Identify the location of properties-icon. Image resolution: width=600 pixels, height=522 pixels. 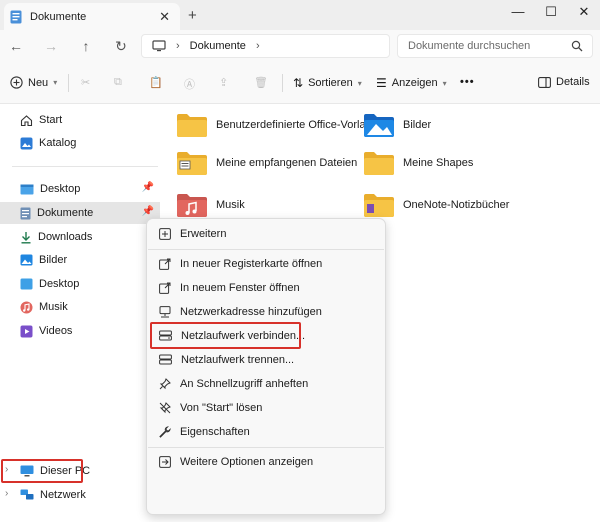
(165, 432).